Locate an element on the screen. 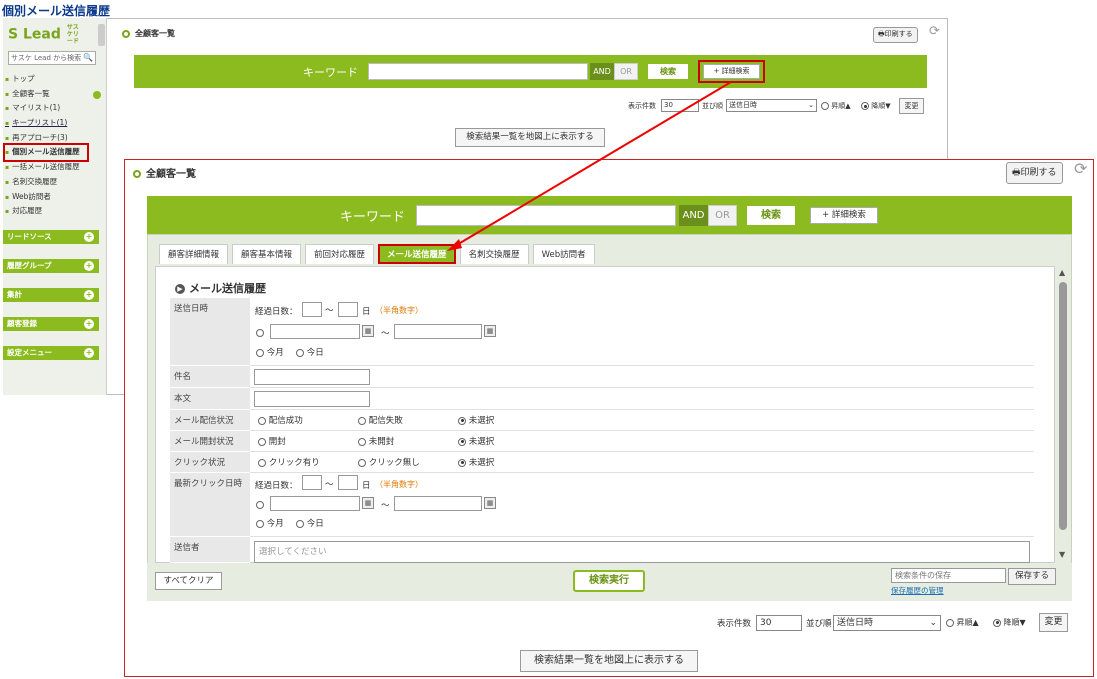 The height and width of the screenshot is (679, 1097). arrow-head is located at coordinates (454, 245).